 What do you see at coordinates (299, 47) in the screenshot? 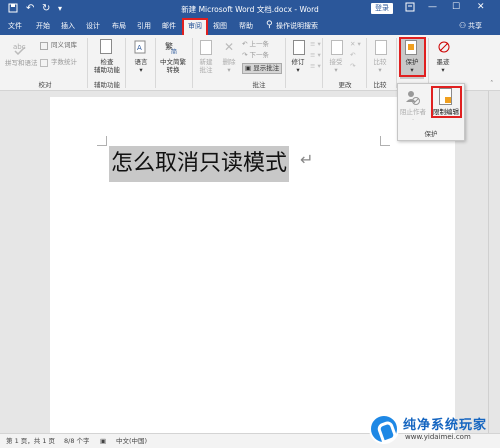
I see `track-changes-icon` at bounding box center [299, 47].